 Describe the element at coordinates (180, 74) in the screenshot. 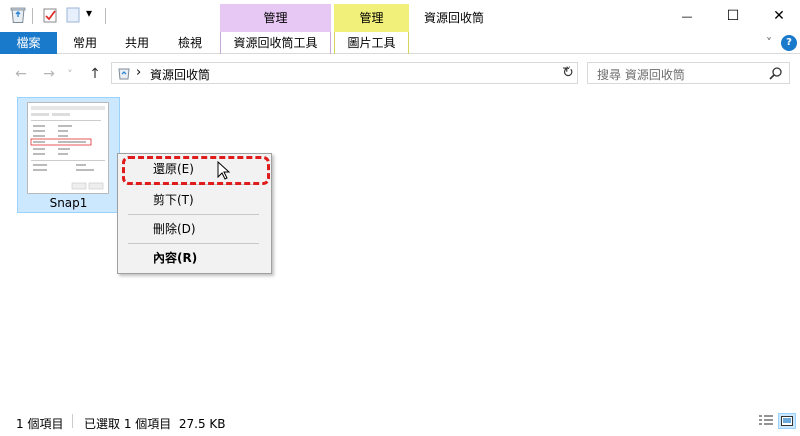

I see `breadcrumb-recycle-bin: 資源回收筒` at that location.